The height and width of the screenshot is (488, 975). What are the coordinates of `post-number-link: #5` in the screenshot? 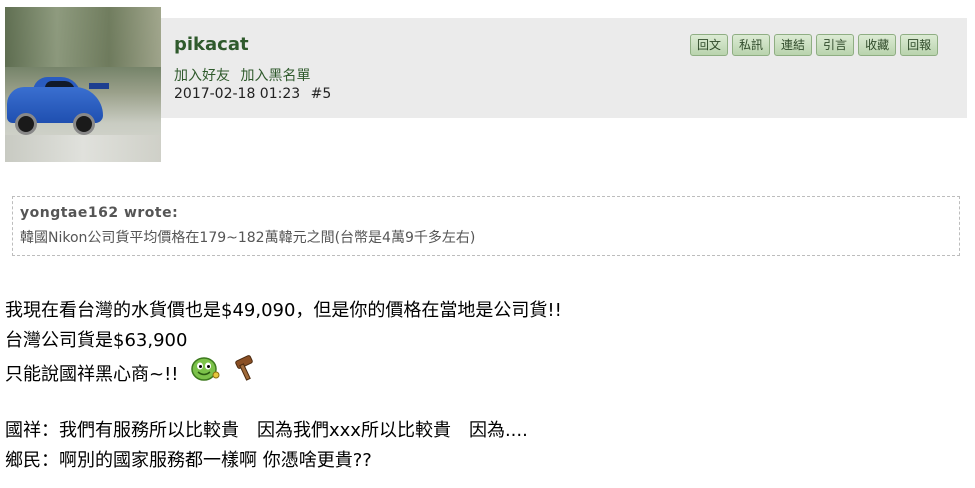 It's located at (321, 94).